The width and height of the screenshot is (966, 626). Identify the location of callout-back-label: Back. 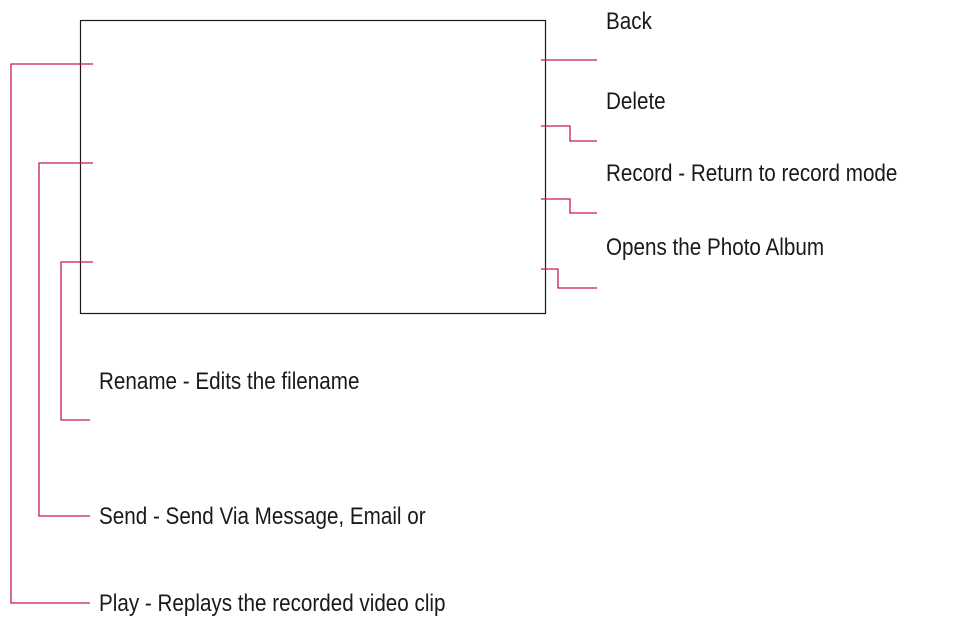
(629, 21).